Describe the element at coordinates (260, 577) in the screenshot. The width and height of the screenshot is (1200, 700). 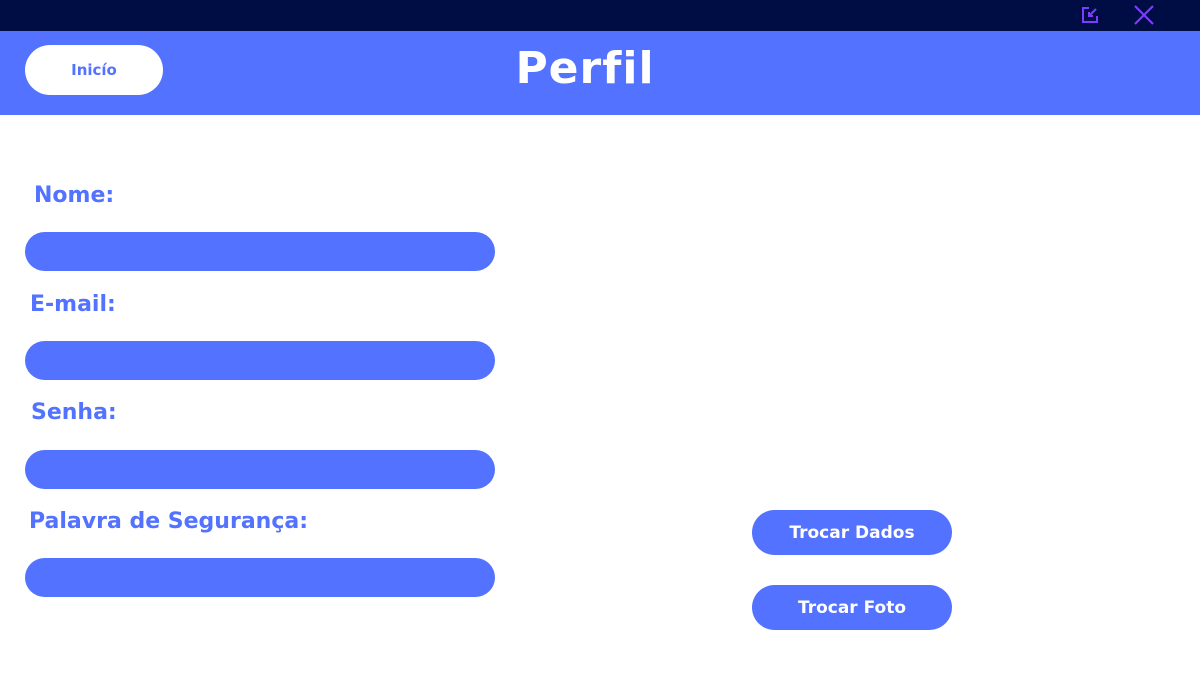
I see `security-word-field` at that location.